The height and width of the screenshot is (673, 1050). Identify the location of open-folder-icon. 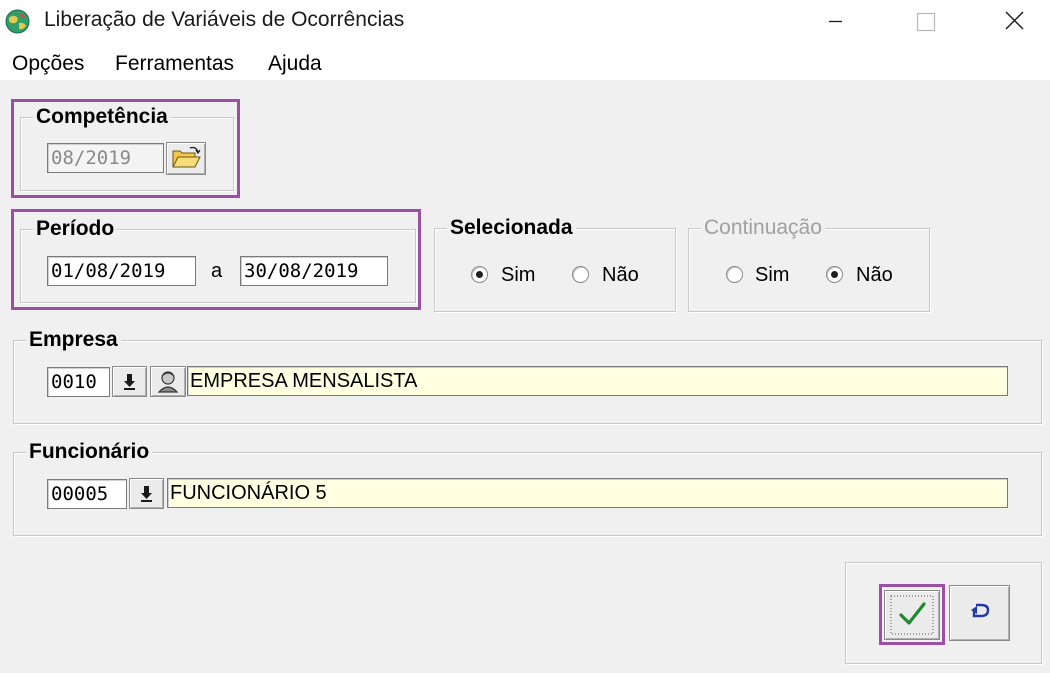
(186, 157).